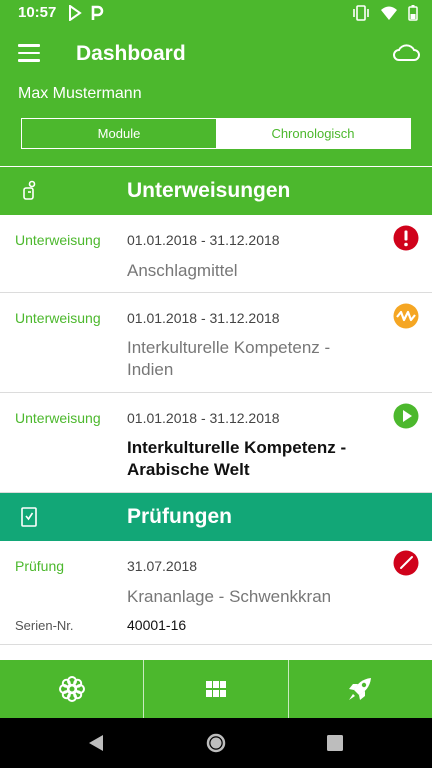 The image size is (432, 768). What do you see at coordinates (131, 53) in the screenshot?
I see `page-title: Dashboard` at bounding box center [131, 53].